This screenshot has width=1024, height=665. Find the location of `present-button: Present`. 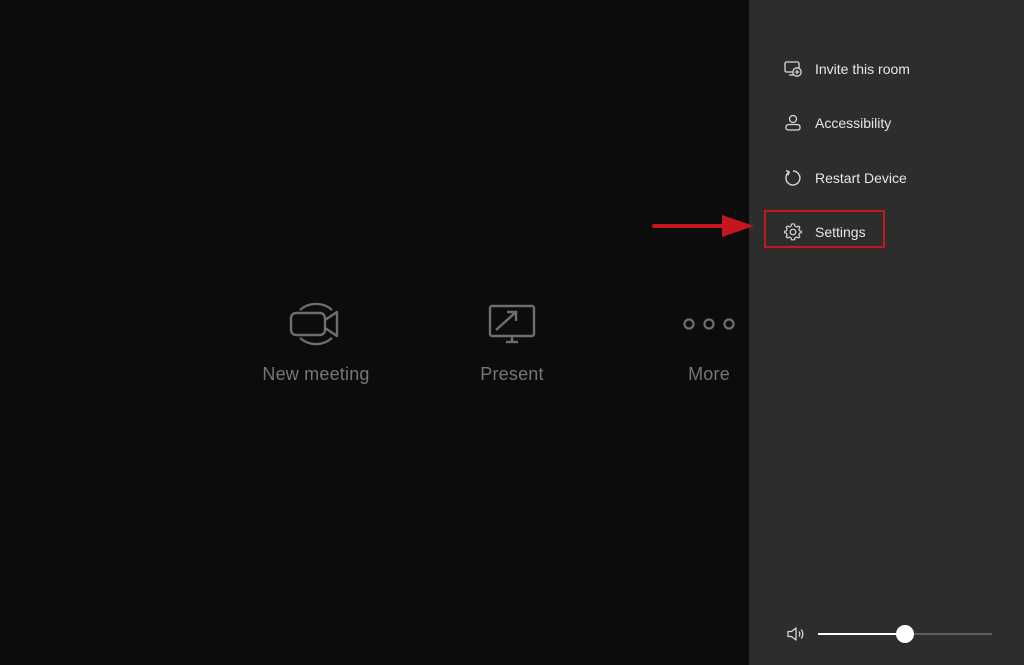

present-button: Present is located at coordinates (512, 340).